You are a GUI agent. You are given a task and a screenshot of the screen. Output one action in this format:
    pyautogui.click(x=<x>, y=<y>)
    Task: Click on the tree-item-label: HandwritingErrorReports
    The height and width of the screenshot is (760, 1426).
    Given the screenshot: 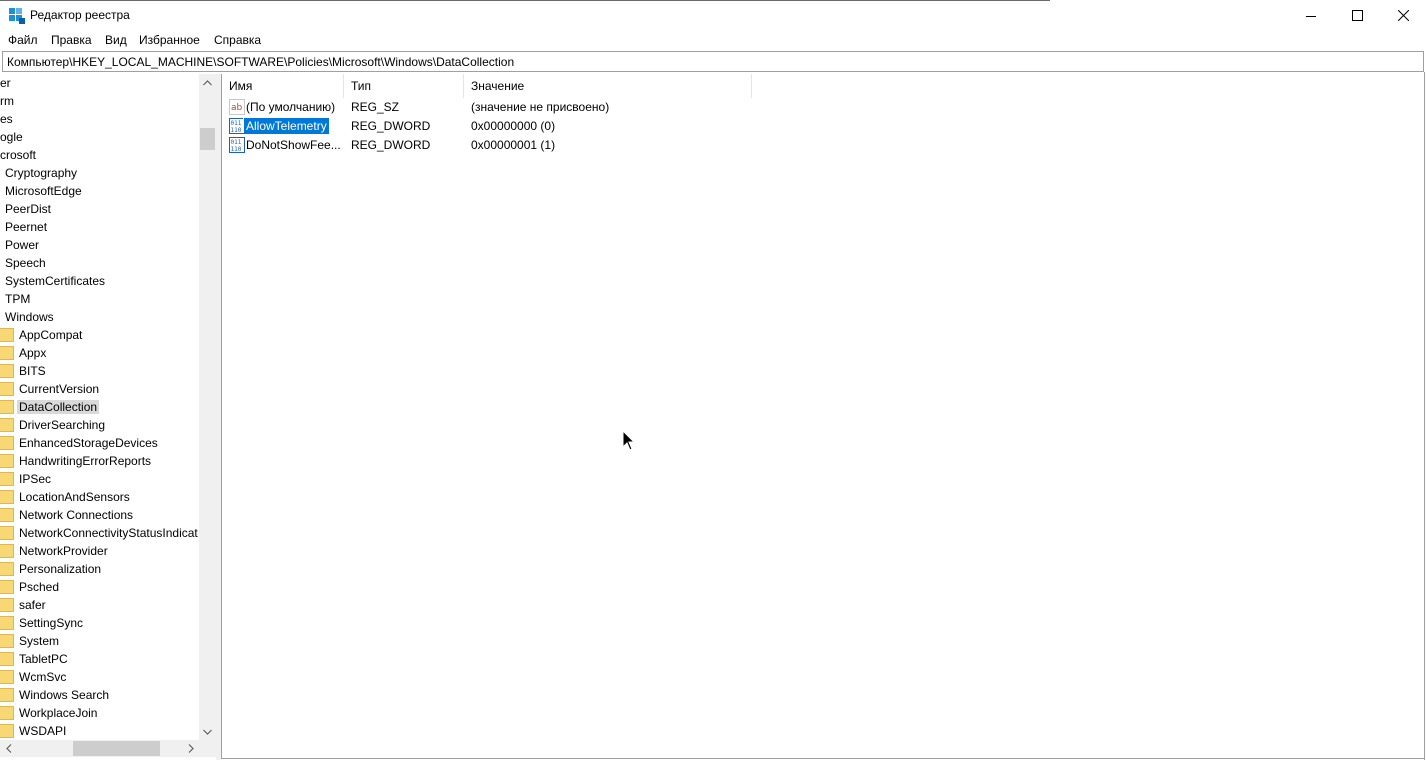 What is the action you would take?
    pyautogui.click(x=85, y=461)
    